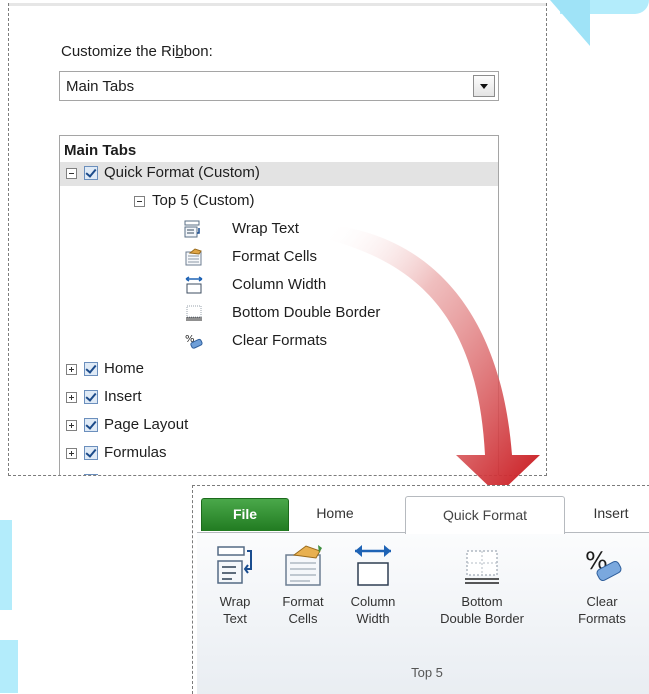 The height and width of the screenshot is (694, 649). What do you see at coordinates (373, 601) in the screenshot?
I see `button-label: Column` at bounding box center [373, 601].